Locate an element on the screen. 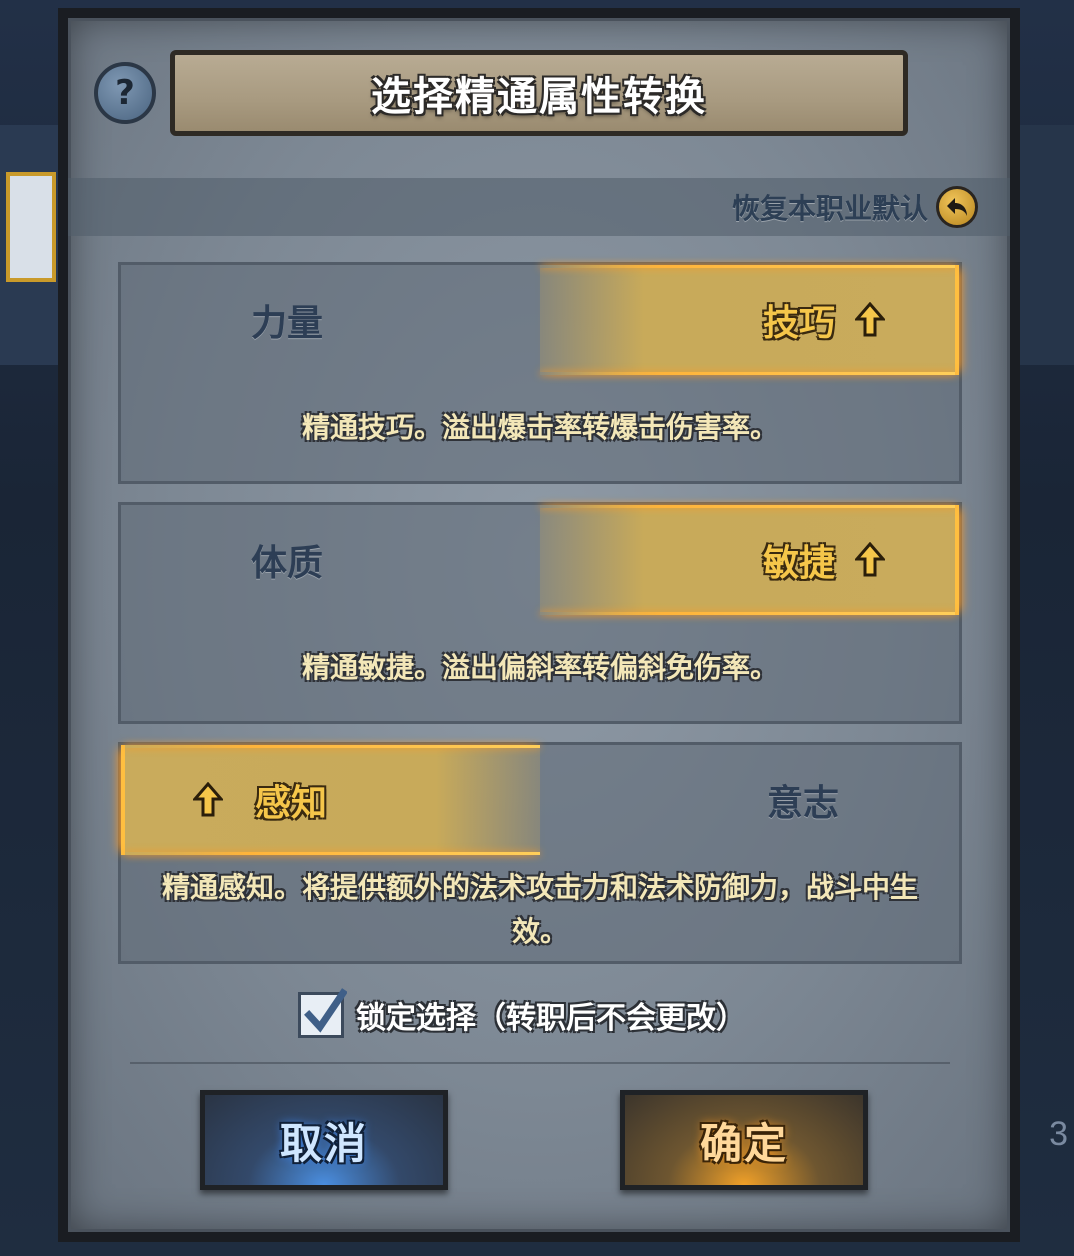  option-will: 意志 is located at coordinates (749, 800).